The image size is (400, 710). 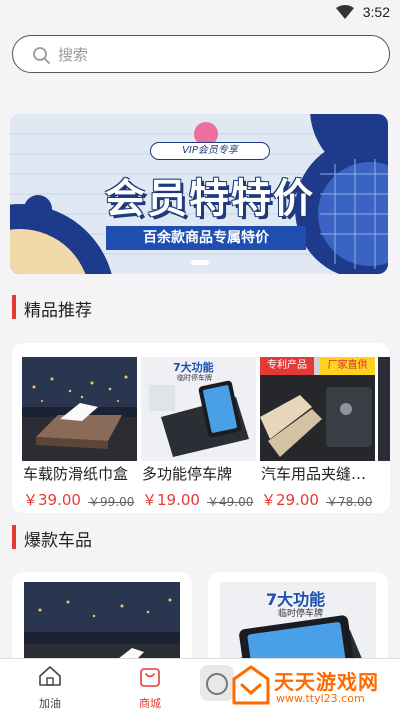 What do you see at coordinates (318, 474) in the screenshot?
I see `product-name: 汽车用品夹缝收纳盒` at bounding box center [318, 474].